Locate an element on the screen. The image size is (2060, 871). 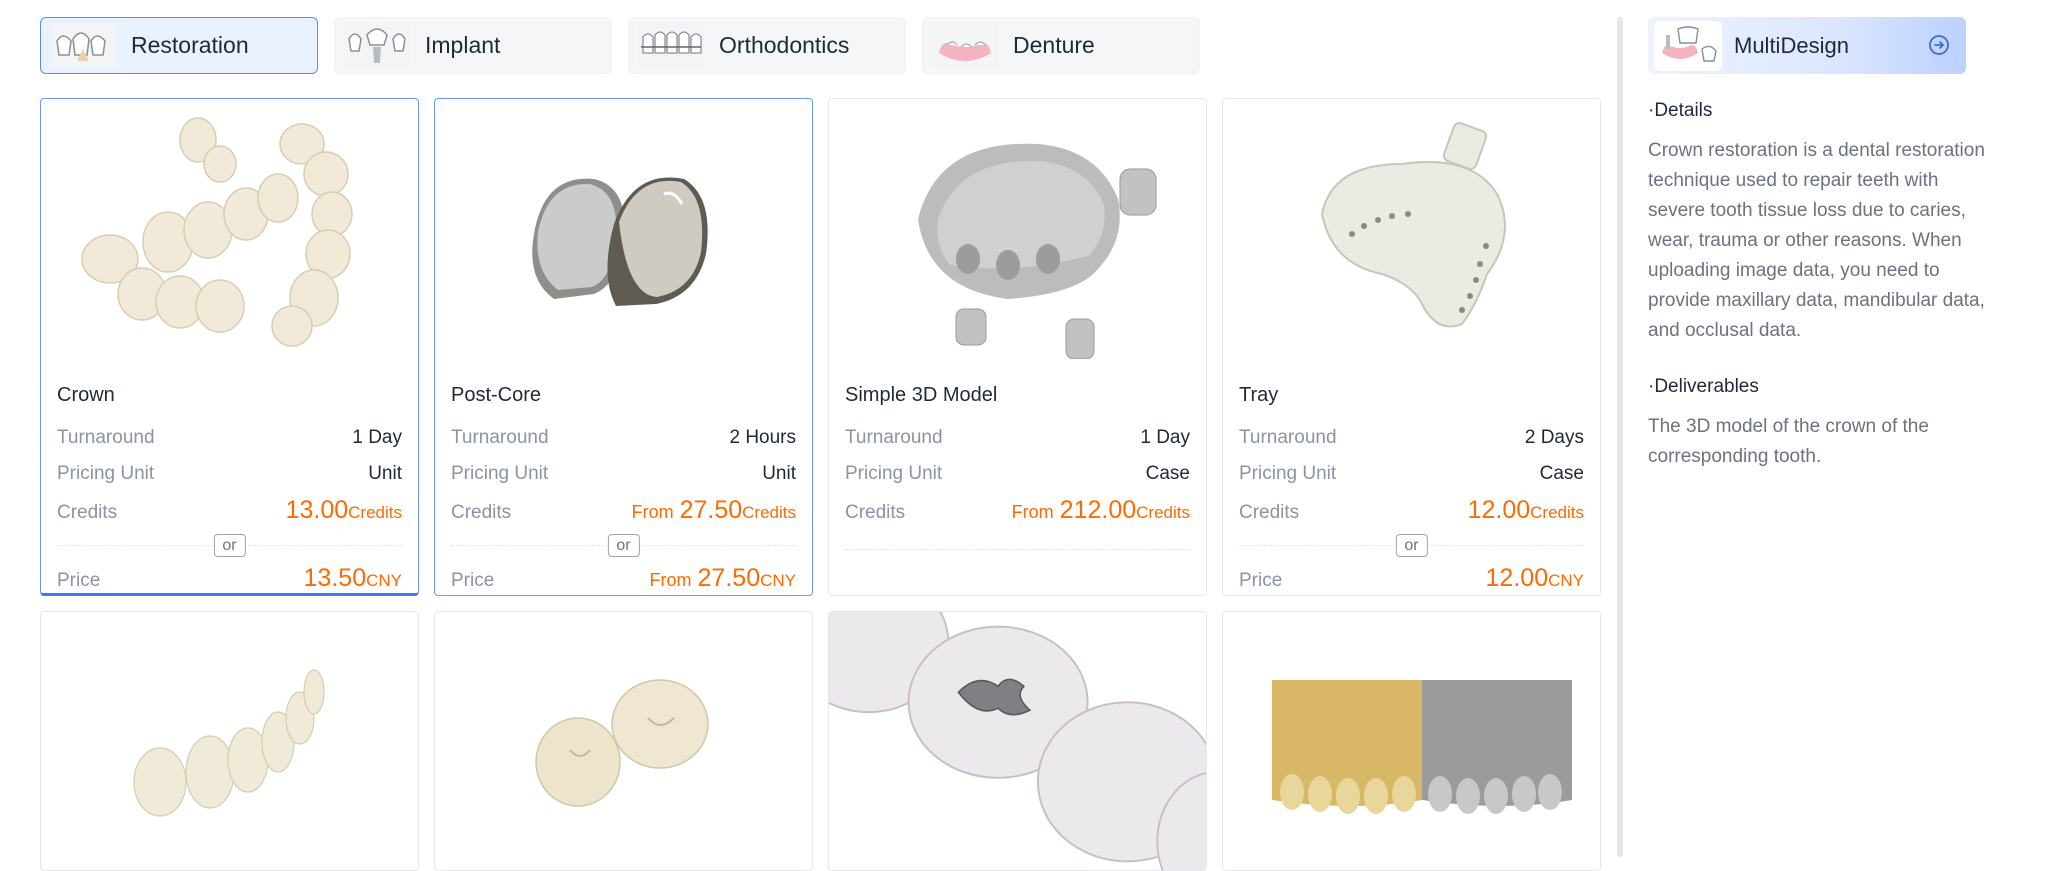
inlay-image is located at coordinates (623, 732).